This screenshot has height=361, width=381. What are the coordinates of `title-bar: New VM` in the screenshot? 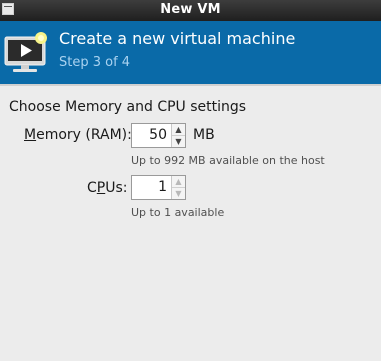 It's located at (190, 10).